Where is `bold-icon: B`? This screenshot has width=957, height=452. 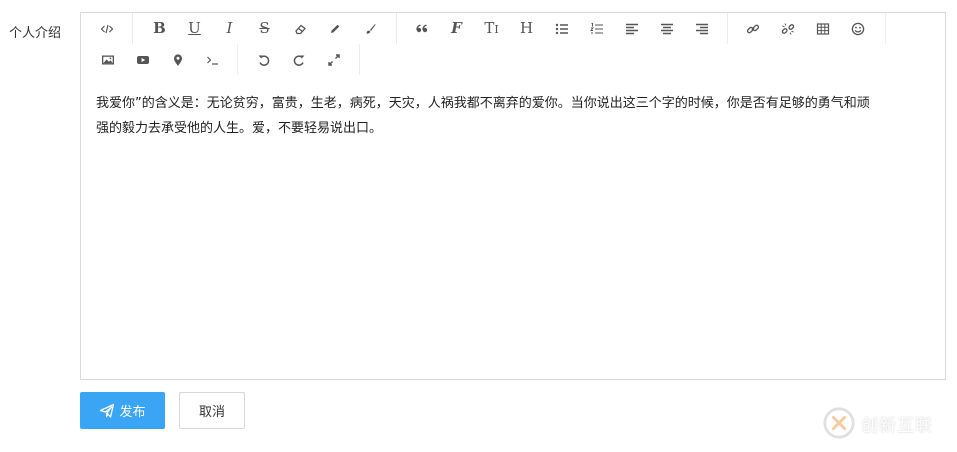
bold-icon: B is located at coordinates (159, 28).